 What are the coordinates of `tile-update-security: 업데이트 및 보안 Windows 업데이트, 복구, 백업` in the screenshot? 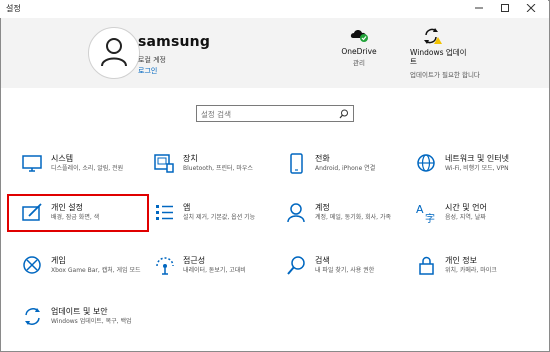 It's located at (81, 326).